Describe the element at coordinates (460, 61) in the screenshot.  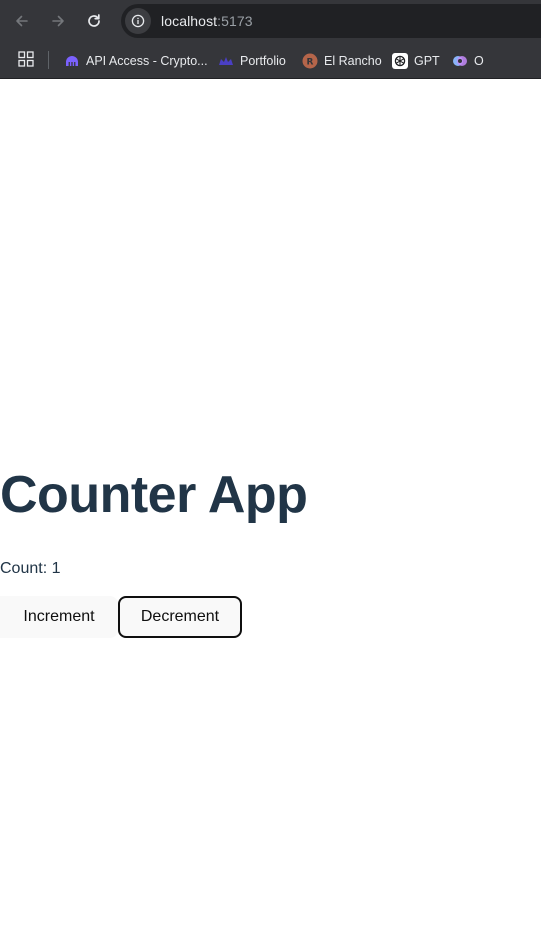
I see `o-icon` at that location.